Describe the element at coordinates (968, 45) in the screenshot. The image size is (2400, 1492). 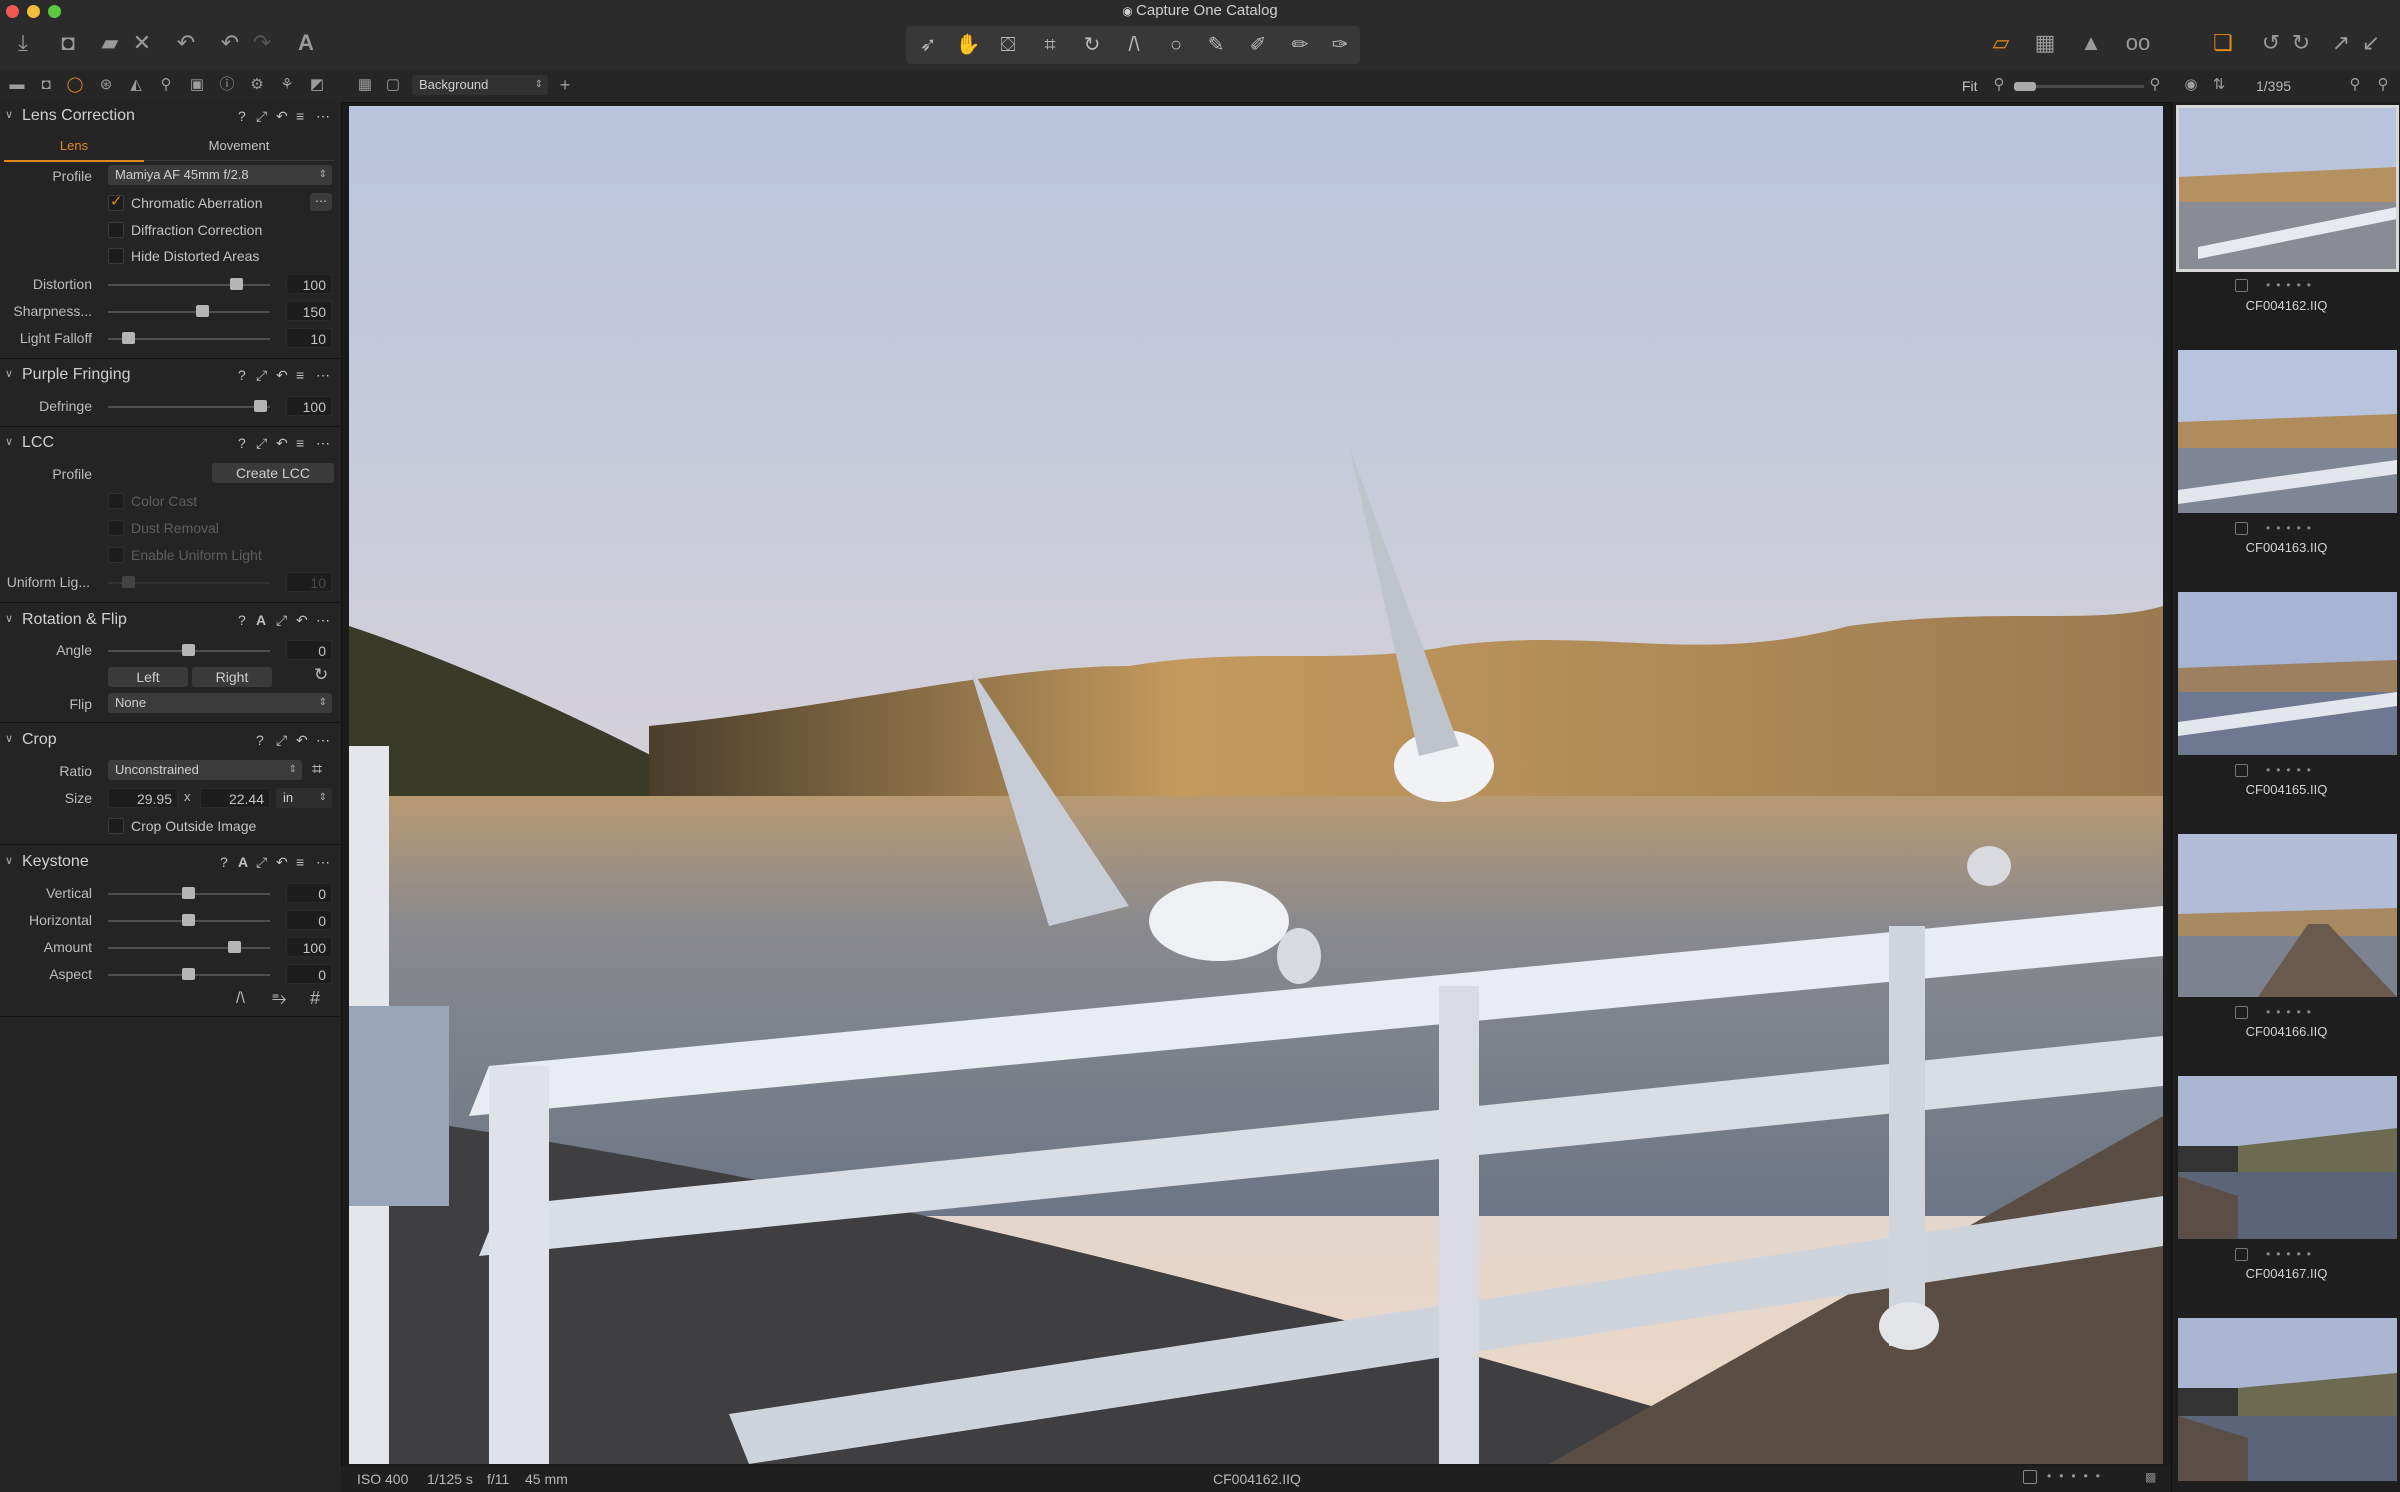
I see `pan-tool-icon: ✋` at that location.